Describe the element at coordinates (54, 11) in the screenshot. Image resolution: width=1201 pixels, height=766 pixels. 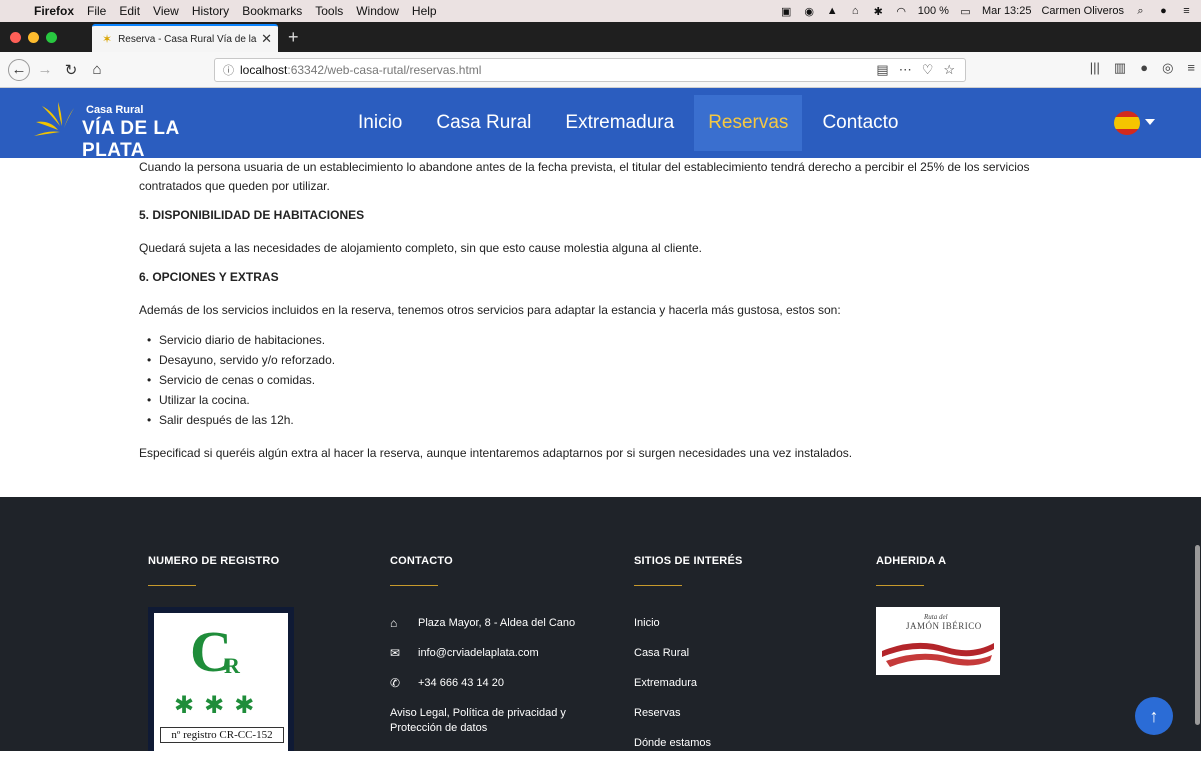
I see `menu-app-name: Firefox` at that location.